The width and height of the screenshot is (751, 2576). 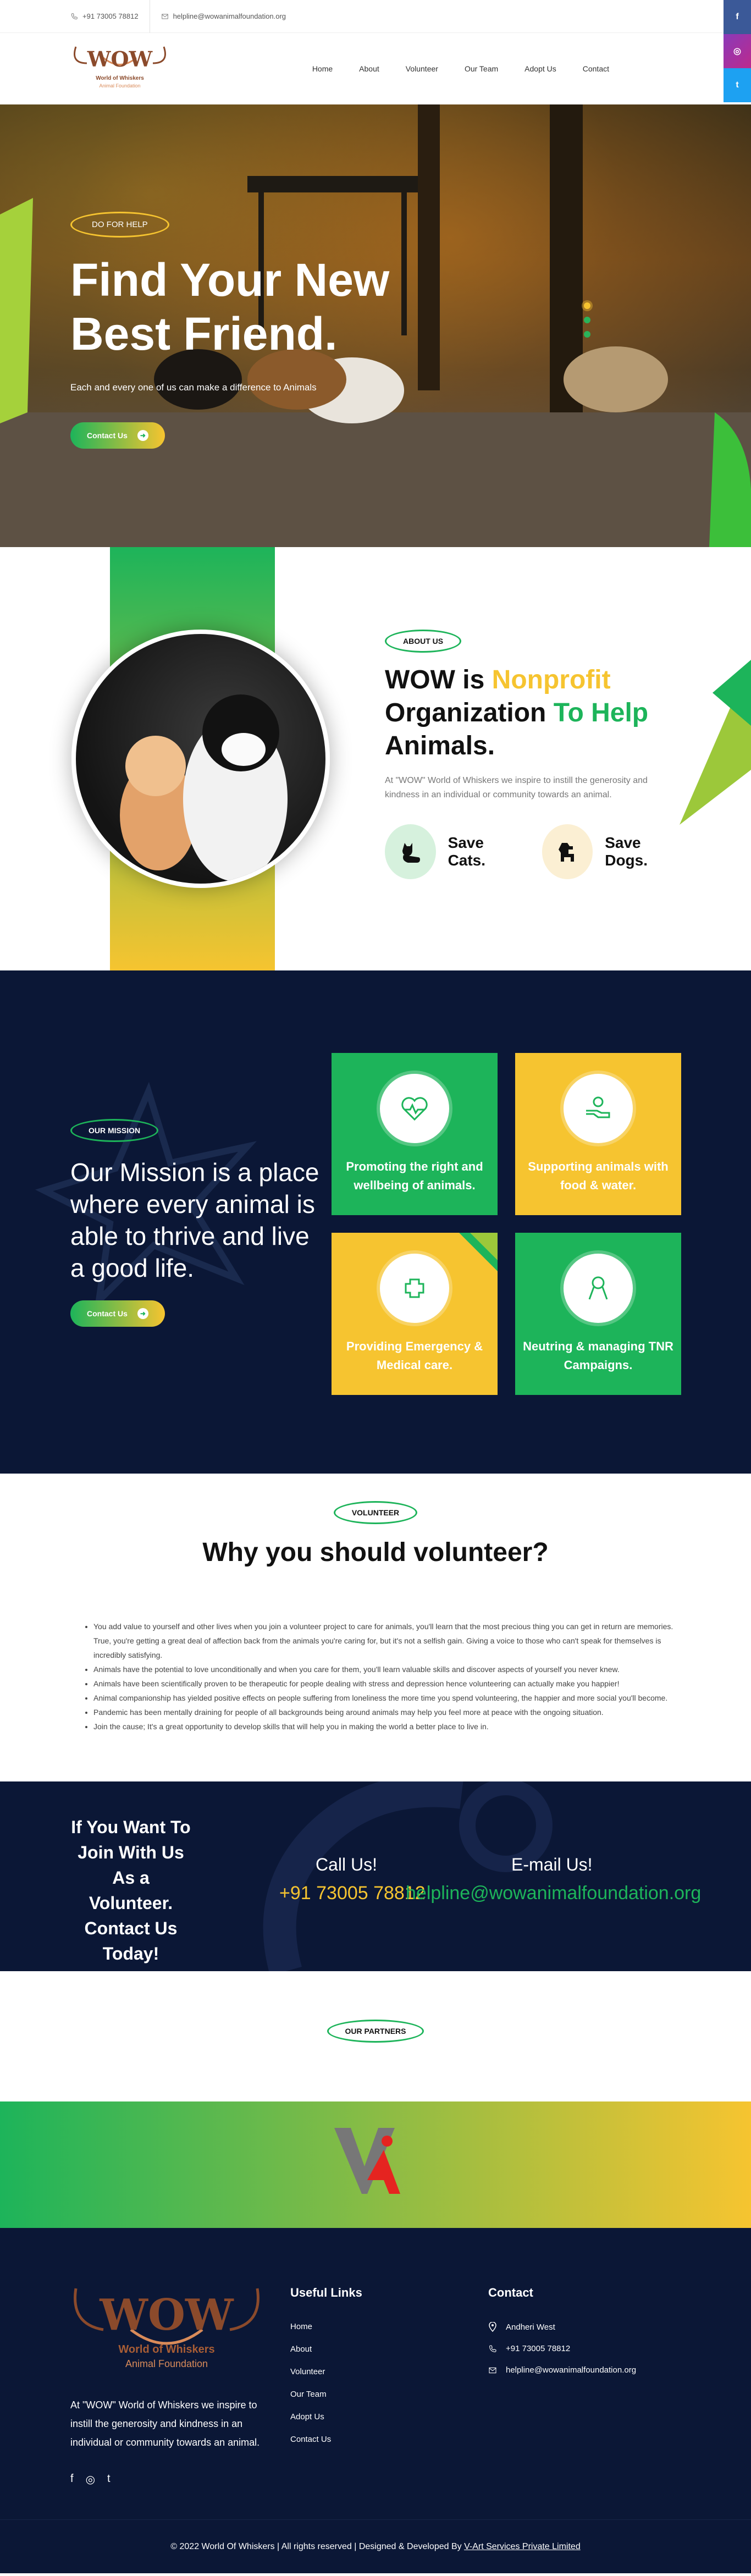 I want to click on footer-link-about: About, so click(x=326, y=2349).